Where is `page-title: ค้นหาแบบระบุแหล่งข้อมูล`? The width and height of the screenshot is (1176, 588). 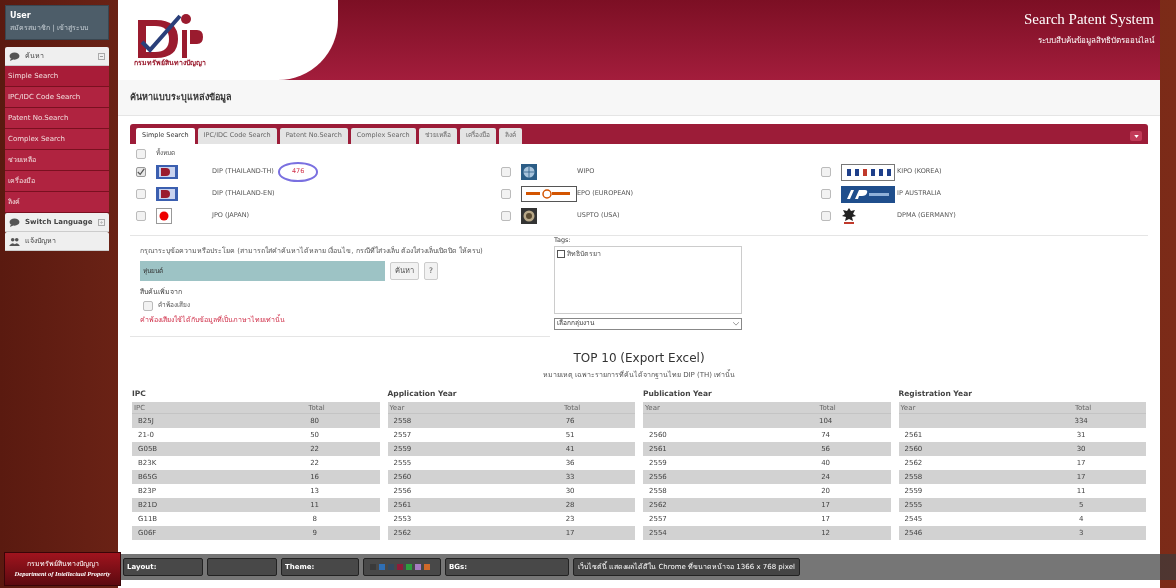
page-title: ค้นหาแบบระบุแหล่งข้อมูล is located at coordinates (181, 97).